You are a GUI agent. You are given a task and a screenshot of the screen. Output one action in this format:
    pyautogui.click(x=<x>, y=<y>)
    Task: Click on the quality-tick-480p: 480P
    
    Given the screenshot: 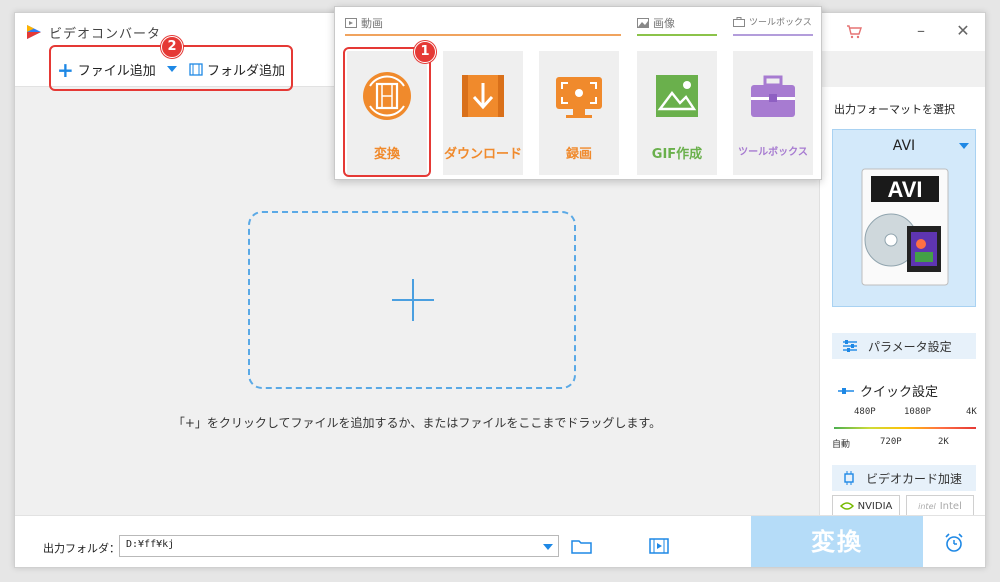 What is the action you would take?
    pyautogui.click(x=865, y=412)
    